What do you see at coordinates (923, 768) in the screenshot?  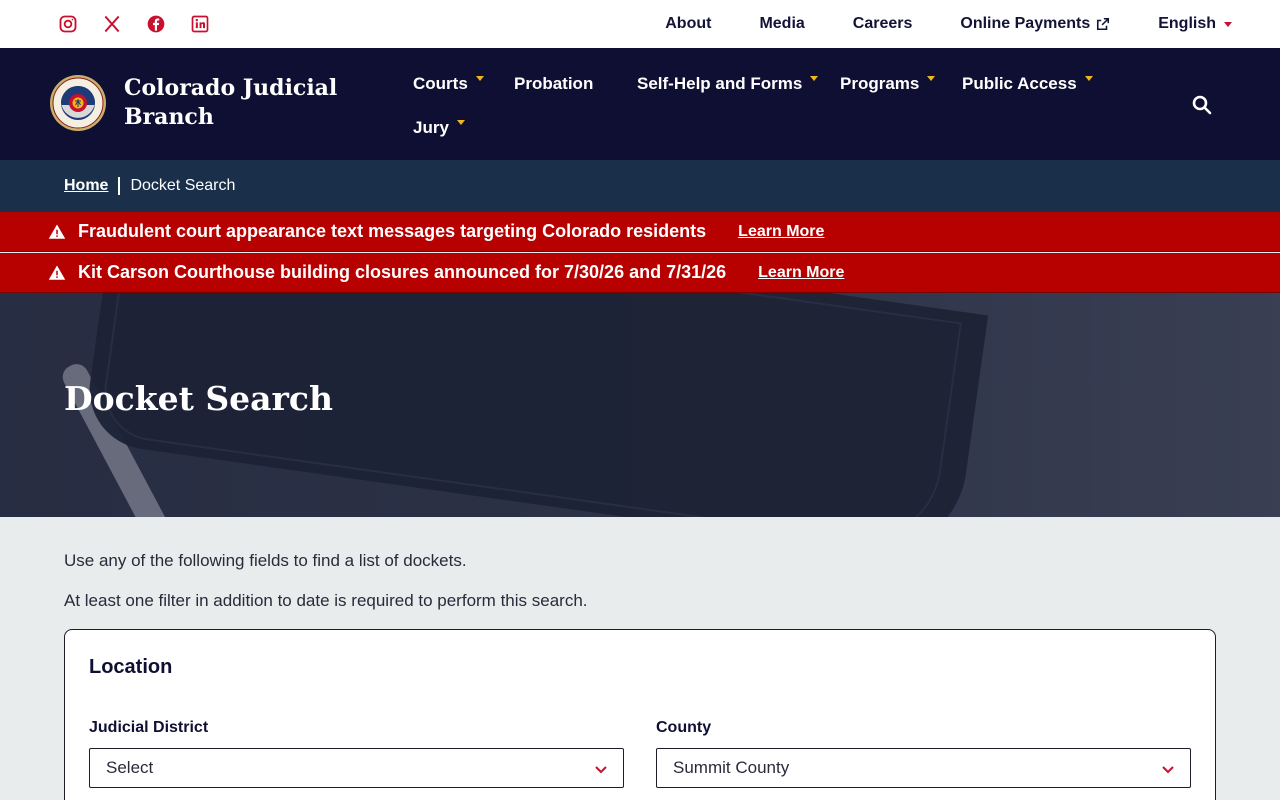 I see `county-select: Summit County` at bounding box center [923, 768].